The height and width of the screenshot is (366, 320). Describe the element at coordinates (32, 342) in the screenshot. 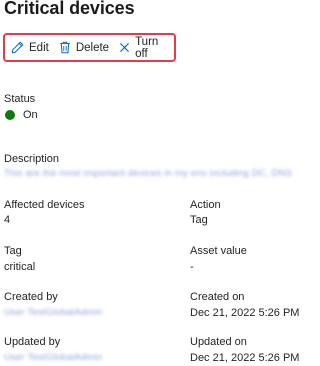

I see `updated-by-label: Updated by` at that location.